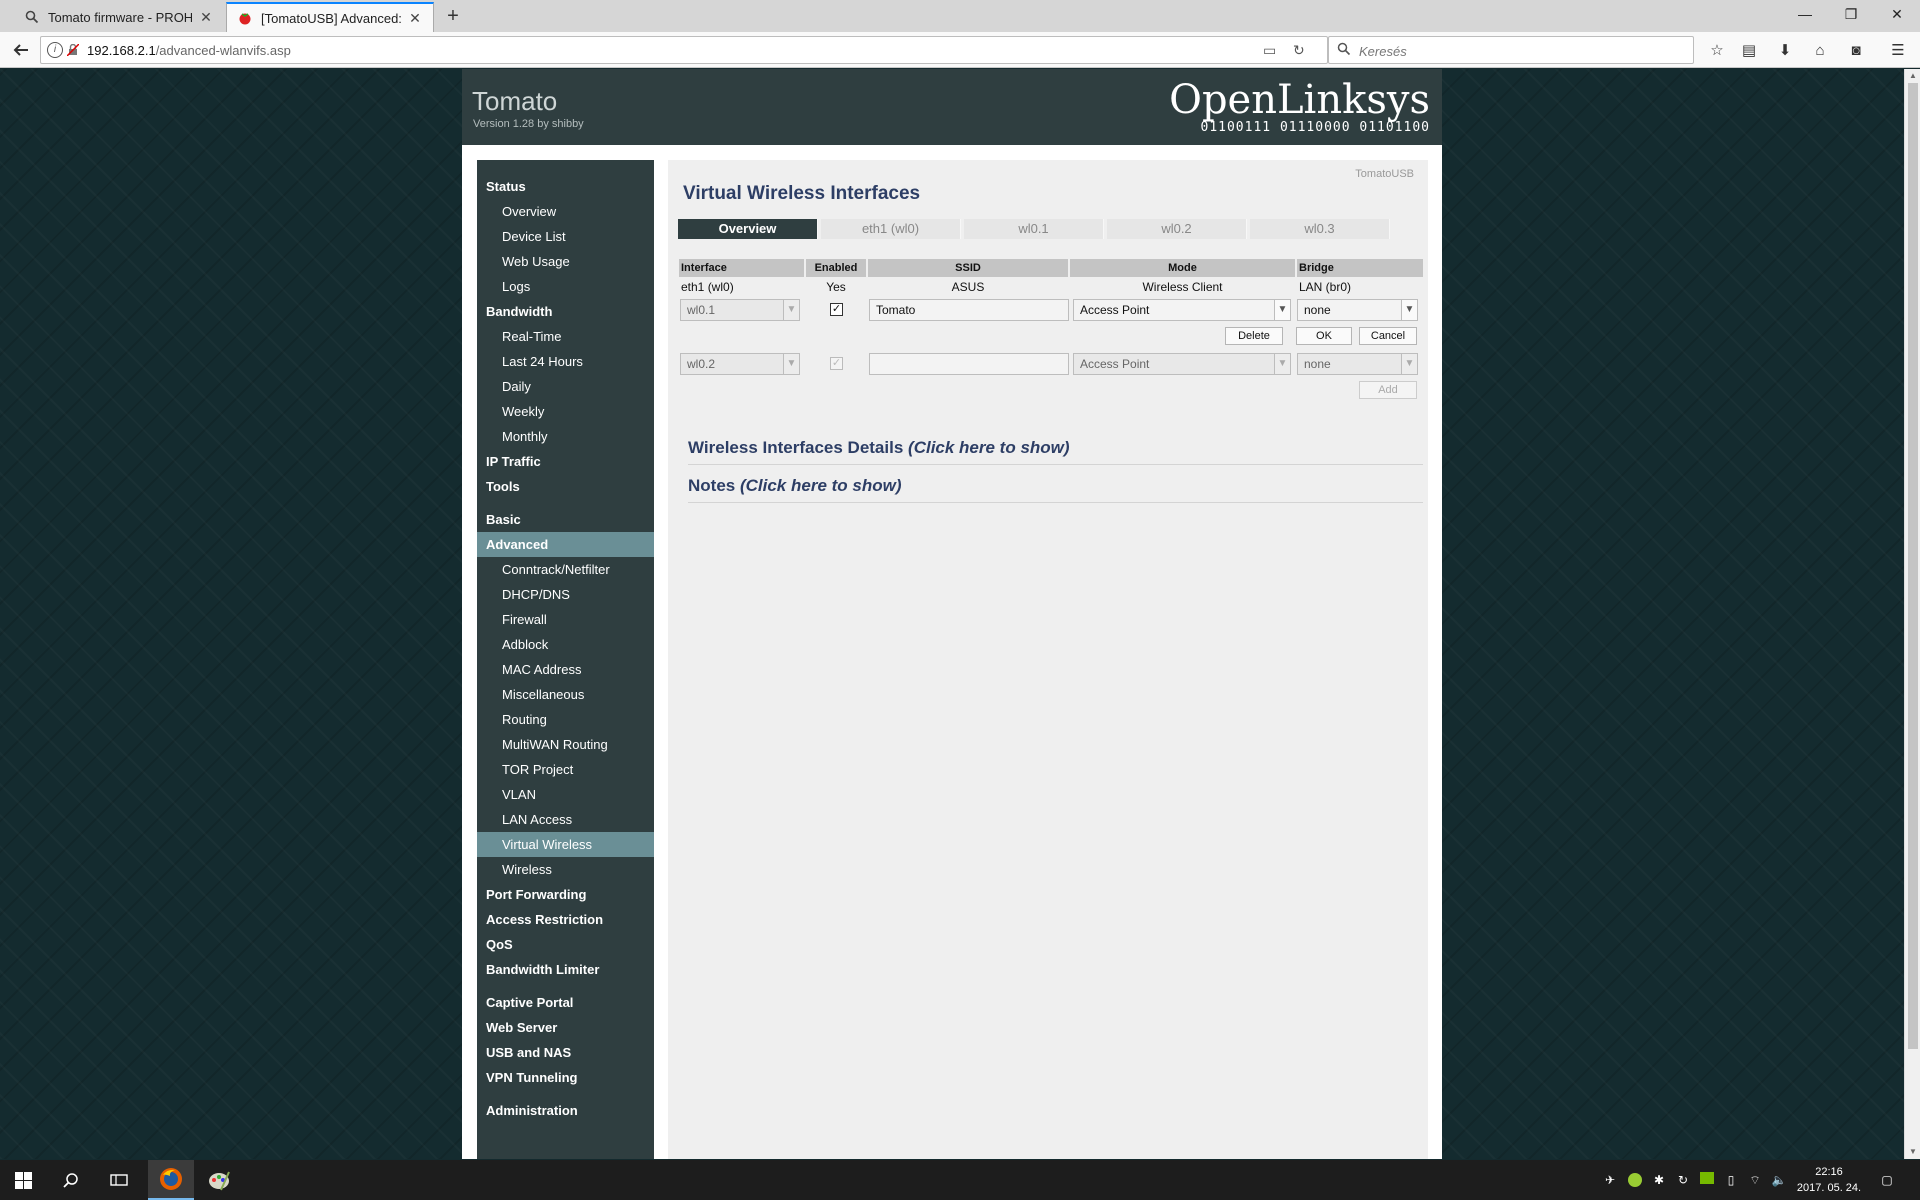 Image resolution: width=1920 pixels, height=1200 pixels. Describe the element at coordinates (565, 486) in the screenshot. I see `sidebar-item-tools: Tools` at that location.